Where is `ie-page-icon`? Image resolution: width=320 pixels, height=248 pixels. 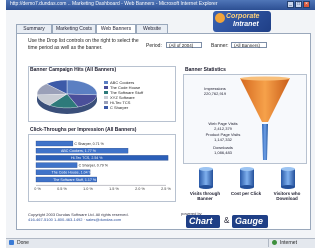 ie-page-icon is located at coordinates (11, 242).